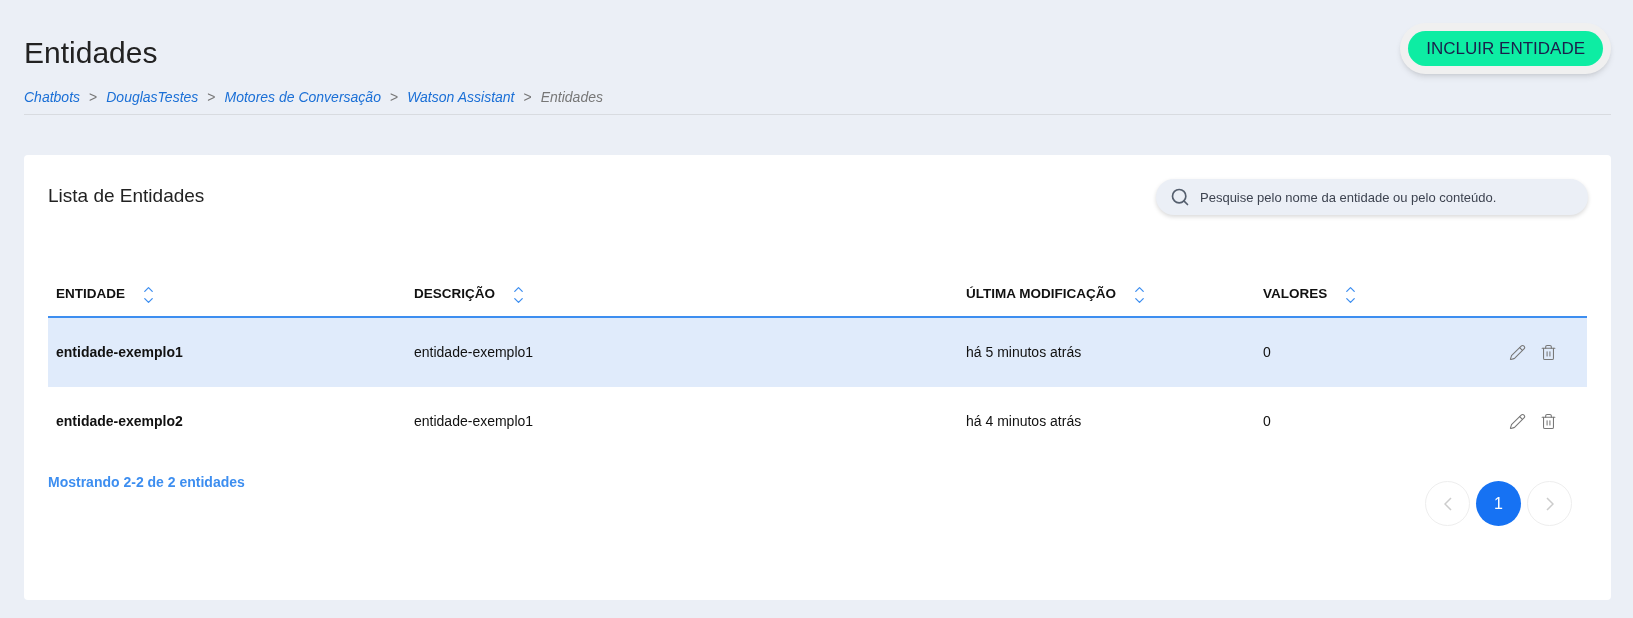 This screenshot has height=618, width=1633. I want to click on breadcrumb-link: DouglasTestes, so click(152, 97).